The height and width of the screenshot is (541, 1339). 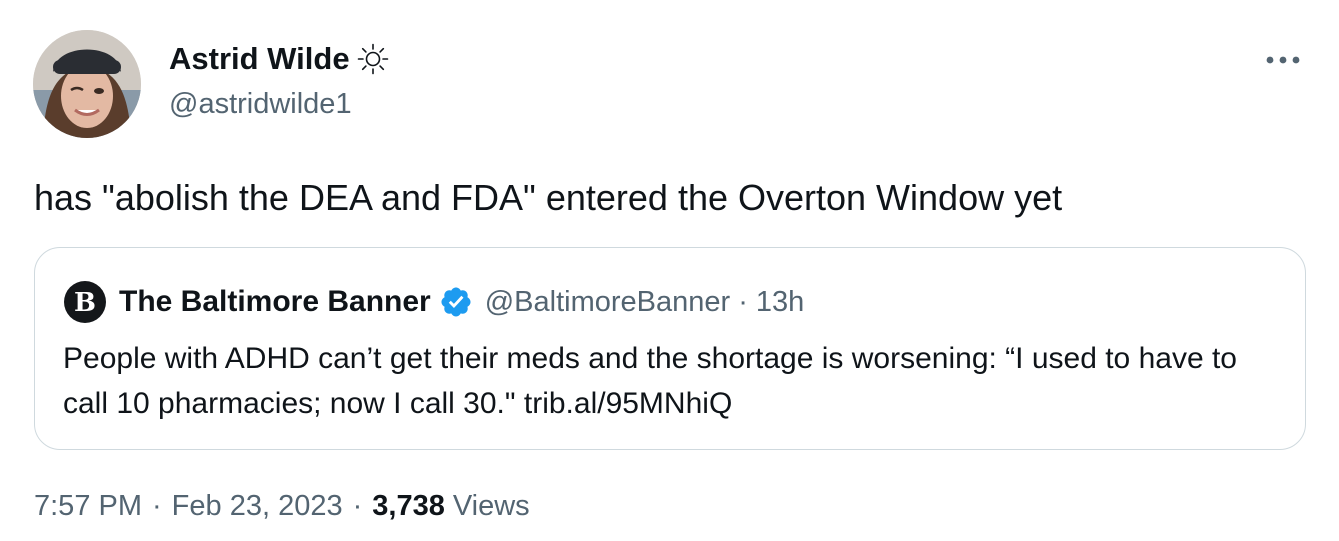 I want to click on avatar-photo, so click(x=87, y=84).